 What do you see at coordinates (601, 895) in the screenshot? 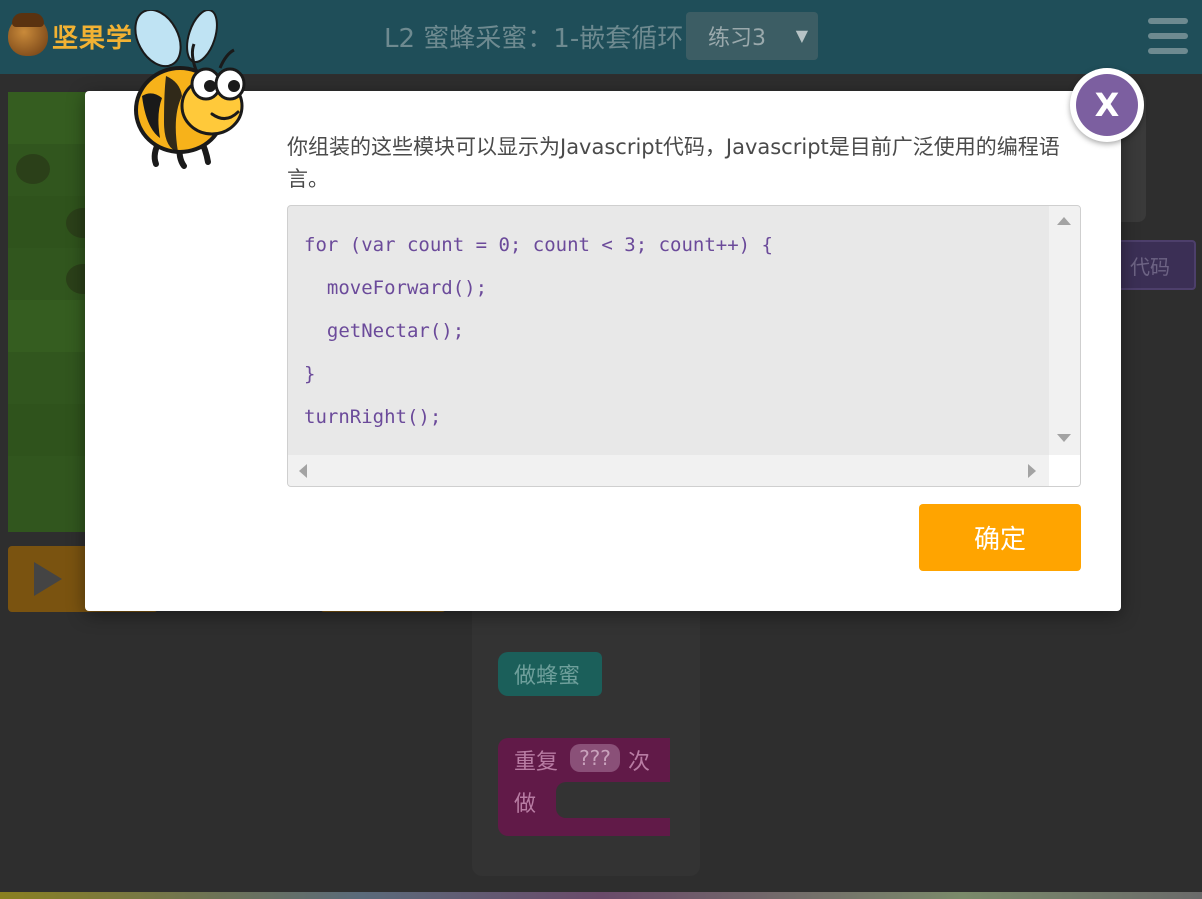
I see `bottom-strip` at bounding box center [601, 895].